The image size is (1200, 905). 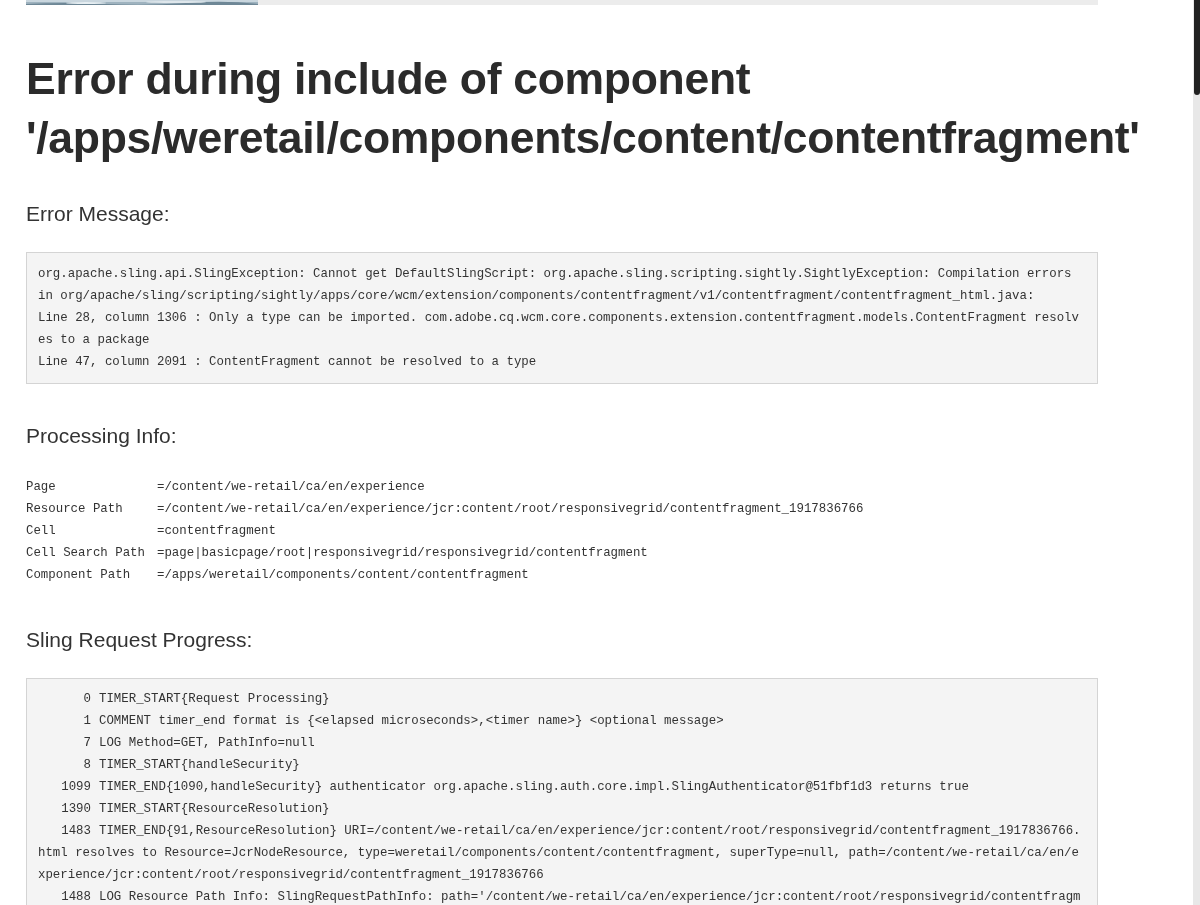 I want to click on log-time: 1099, so click(x=75, y=787).